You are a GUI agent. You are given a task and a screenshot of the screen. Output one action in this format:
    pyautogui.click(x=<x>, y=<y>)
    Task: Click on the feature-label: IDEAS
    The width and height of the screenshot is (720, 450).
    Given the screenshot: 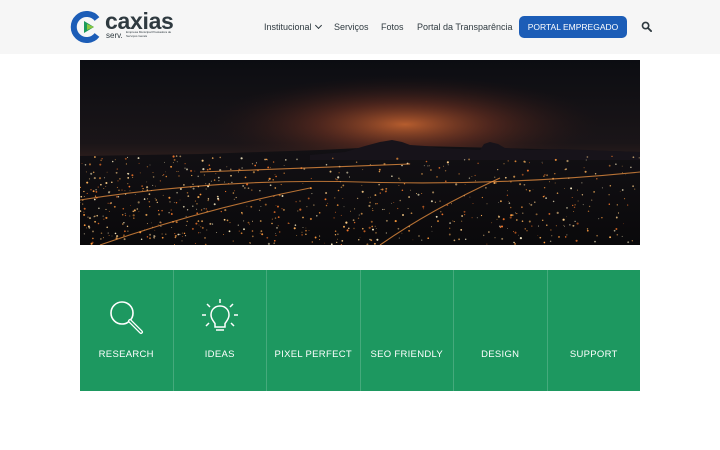 What is the action you would take?
    pyautogui.click(x=219, y=354)
    